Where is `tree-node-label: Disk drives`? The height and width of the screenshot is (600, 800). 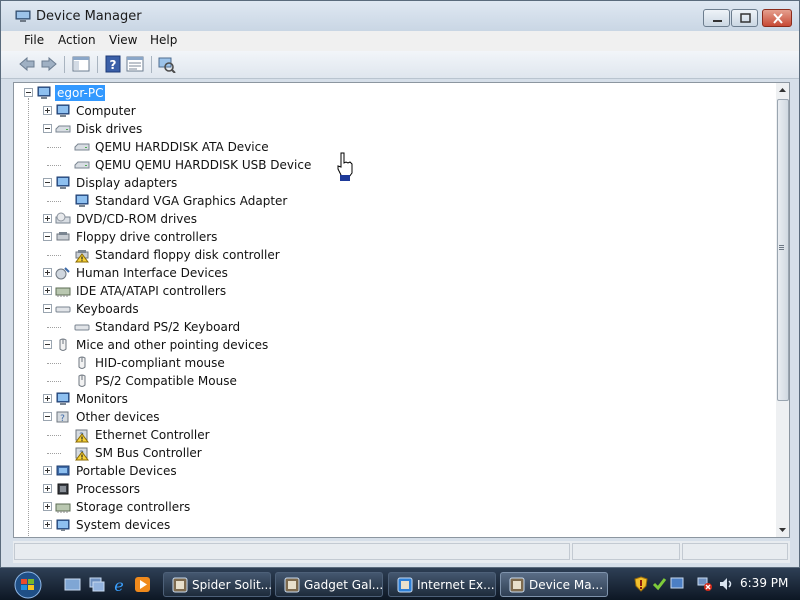
tree-node-label: Disk drives is located at coordinates (109, 129).